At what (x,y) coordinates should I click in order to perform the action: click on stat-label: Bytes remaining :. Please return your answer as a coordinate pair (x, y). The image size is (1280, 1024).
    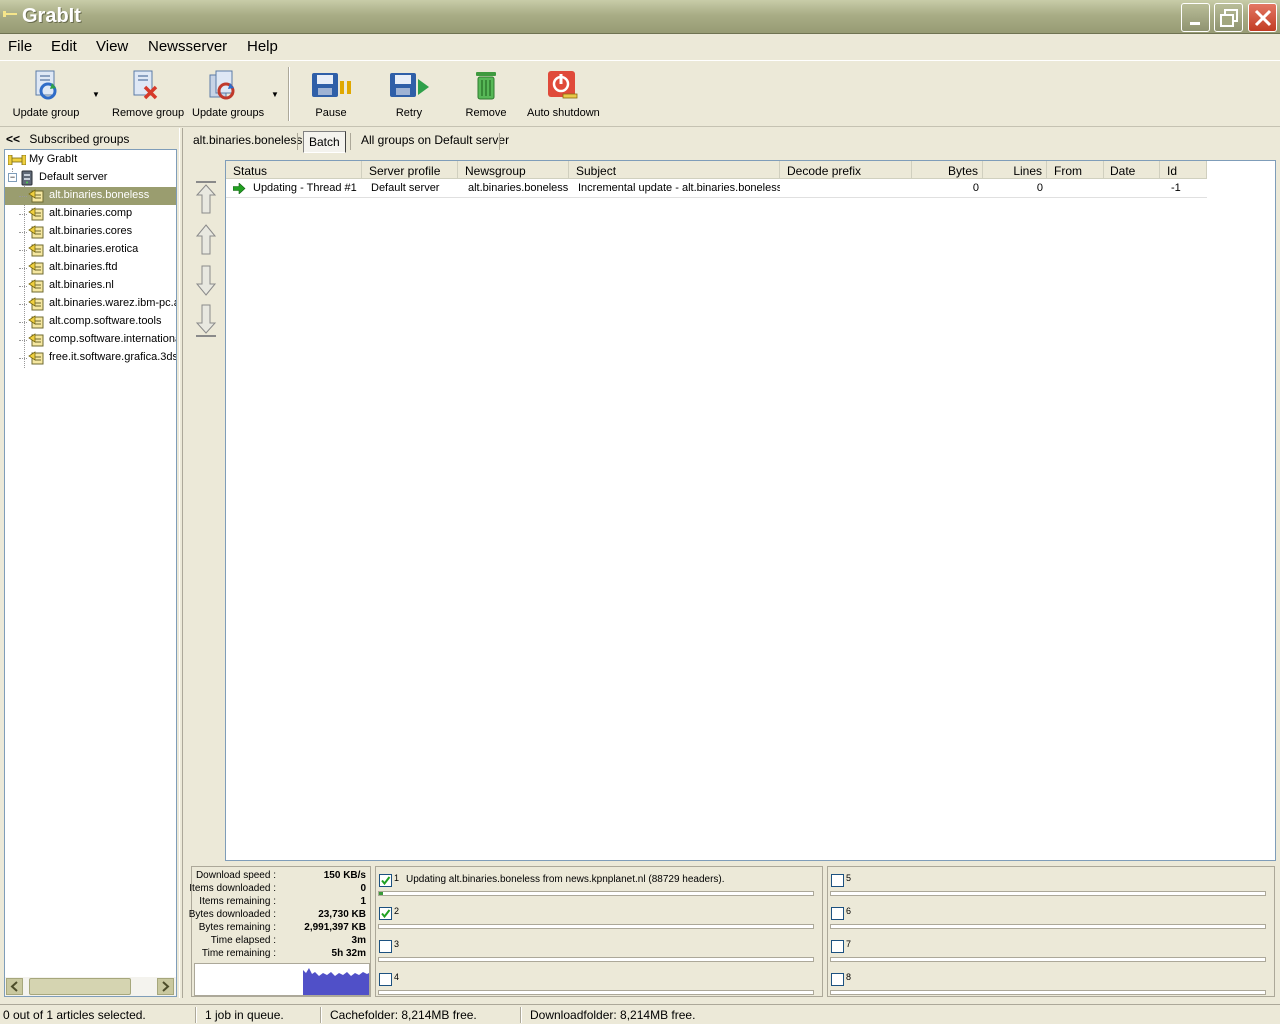
    Looking at the image, I should click on (237, 927).